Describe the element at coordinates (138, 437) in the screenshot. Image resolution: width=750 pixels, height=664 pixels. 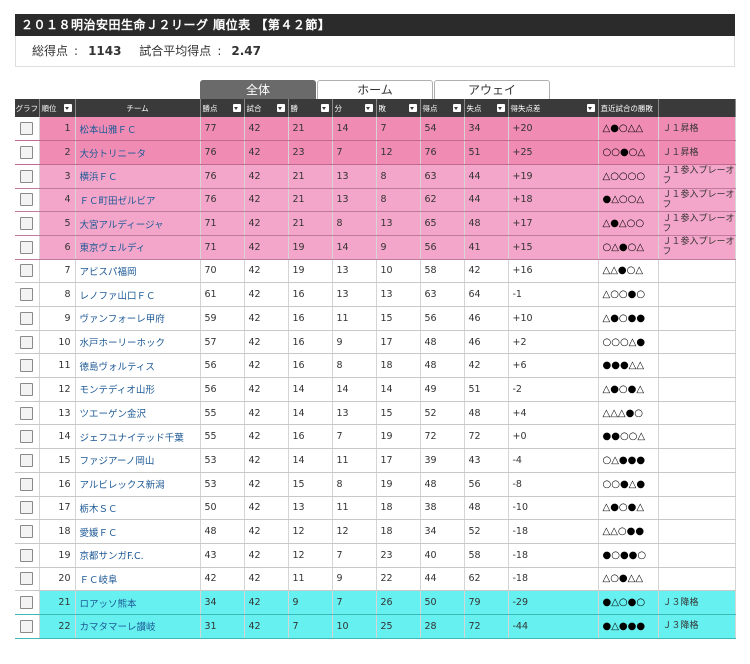
I see `team-link: ジェフユナイテッド千葉` at that location.